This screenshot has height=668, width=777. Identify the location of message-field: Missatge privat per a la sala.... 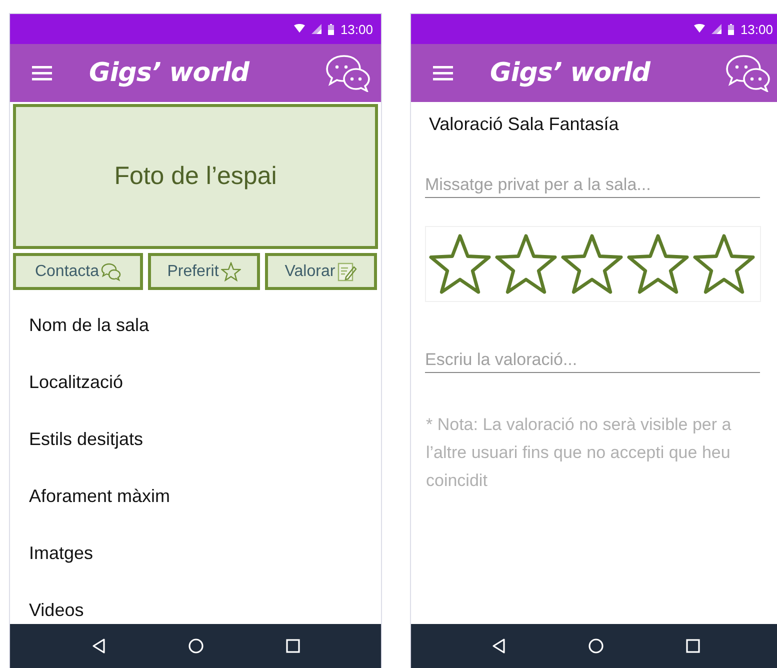
(592, 185).